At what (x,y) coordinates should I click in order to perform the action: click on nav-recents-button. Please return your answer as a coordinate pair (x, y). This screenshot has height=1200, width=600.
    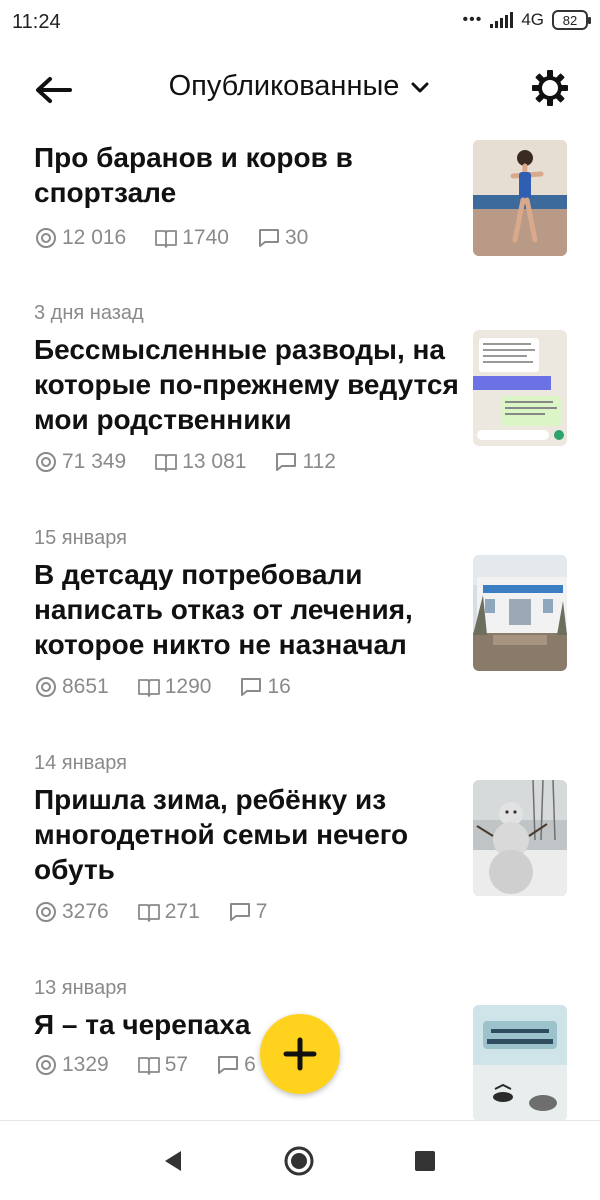
    Looking at the image, I should click on (425, 1161).